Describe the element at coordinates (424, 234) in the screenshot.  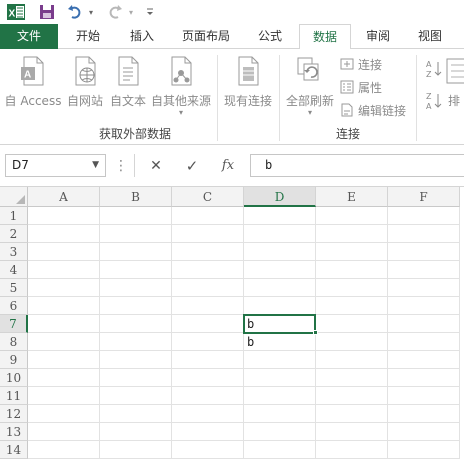
I see `cell-f2` at that location.